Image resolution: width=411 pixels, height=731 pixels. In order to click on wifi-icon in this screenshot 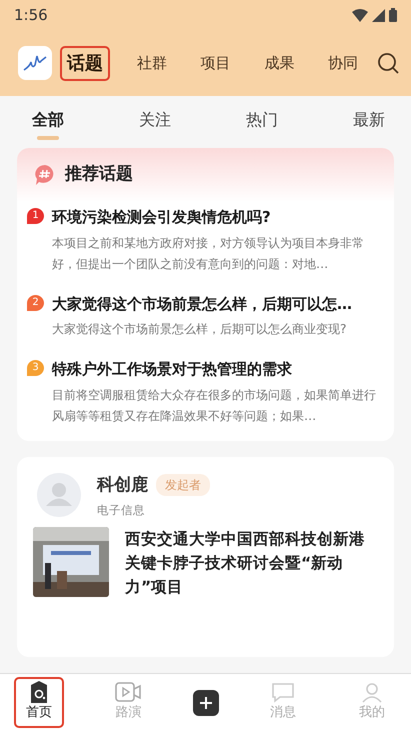, I will do `click(360, 15)`.